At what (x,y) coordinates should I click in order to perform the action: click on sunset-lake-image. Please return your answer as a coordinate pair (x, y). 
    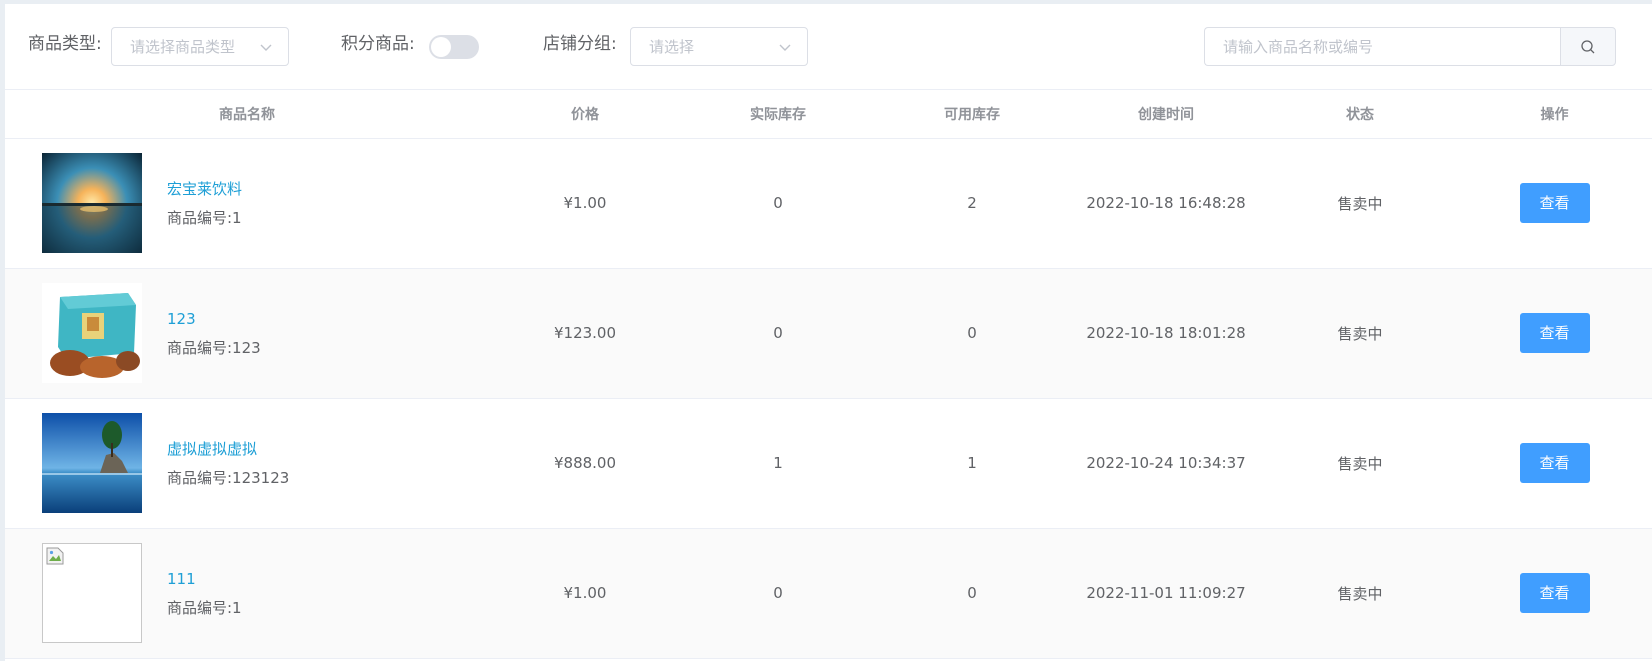
    Looking at the image, I should click on (92, 203).